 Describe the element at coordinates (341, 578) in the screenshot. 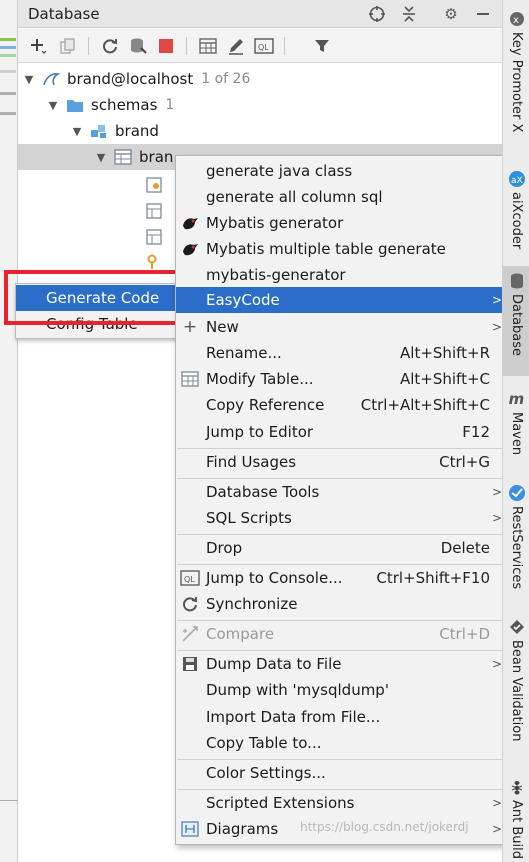

I see `menu-item-jump-to-console: QL Jump to Console... Ctrl+Shift+F10` at that location.